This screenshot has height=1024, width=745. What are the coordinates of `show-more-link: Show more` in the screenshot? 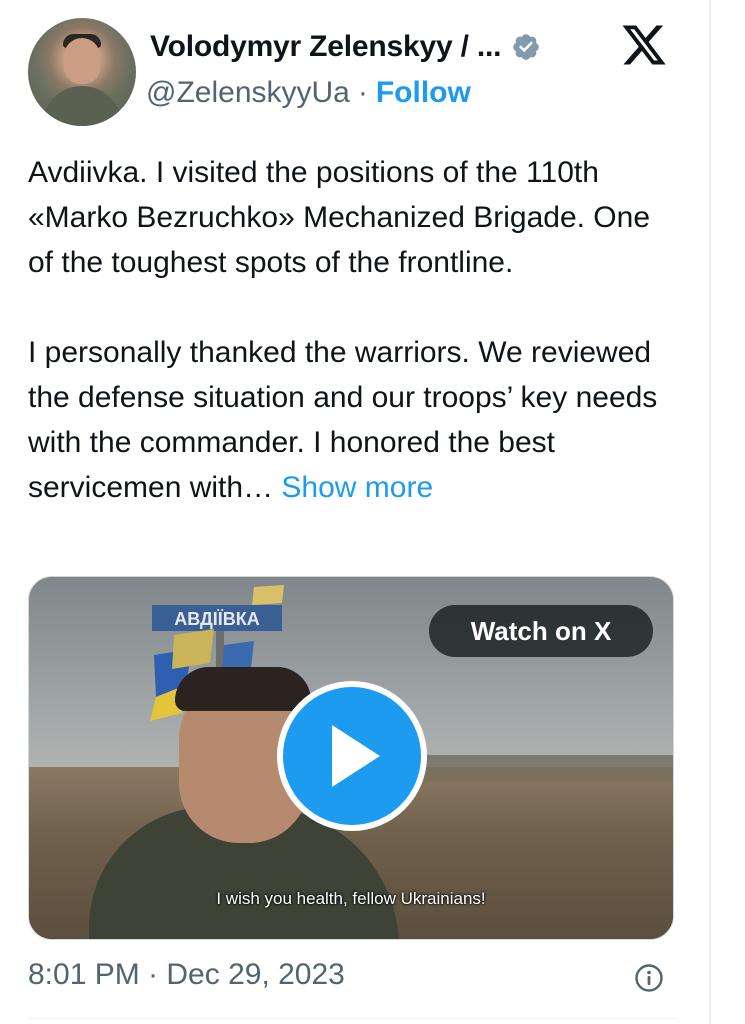 It's located at (357, 487).